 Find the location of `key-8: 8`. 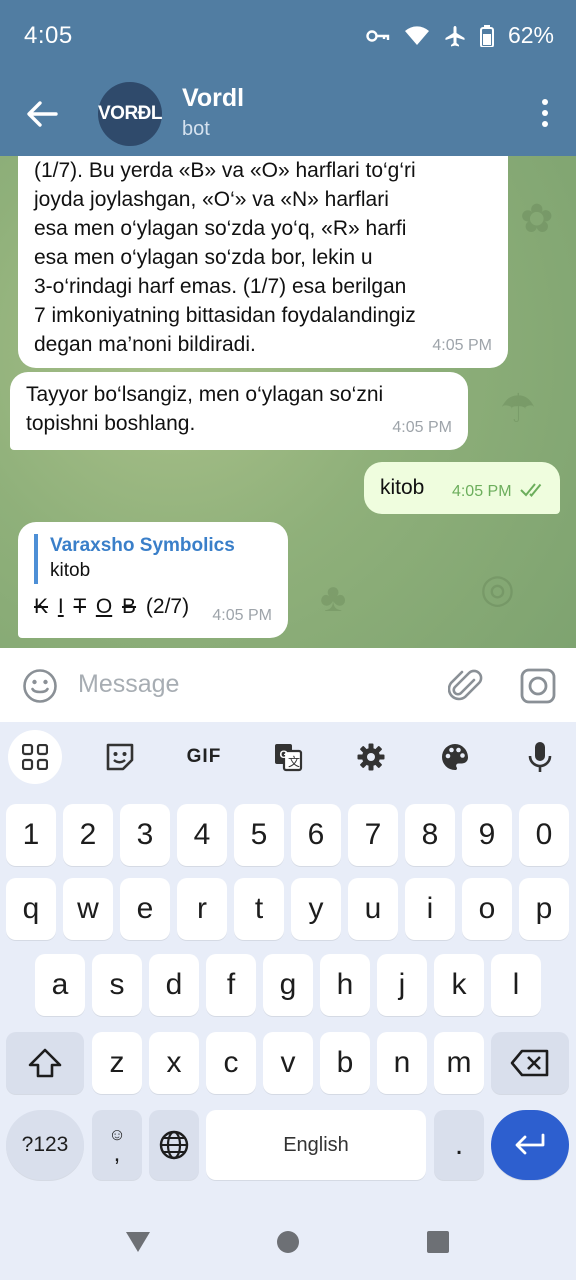

key-8: 8 is located at coordinates (430, 835).